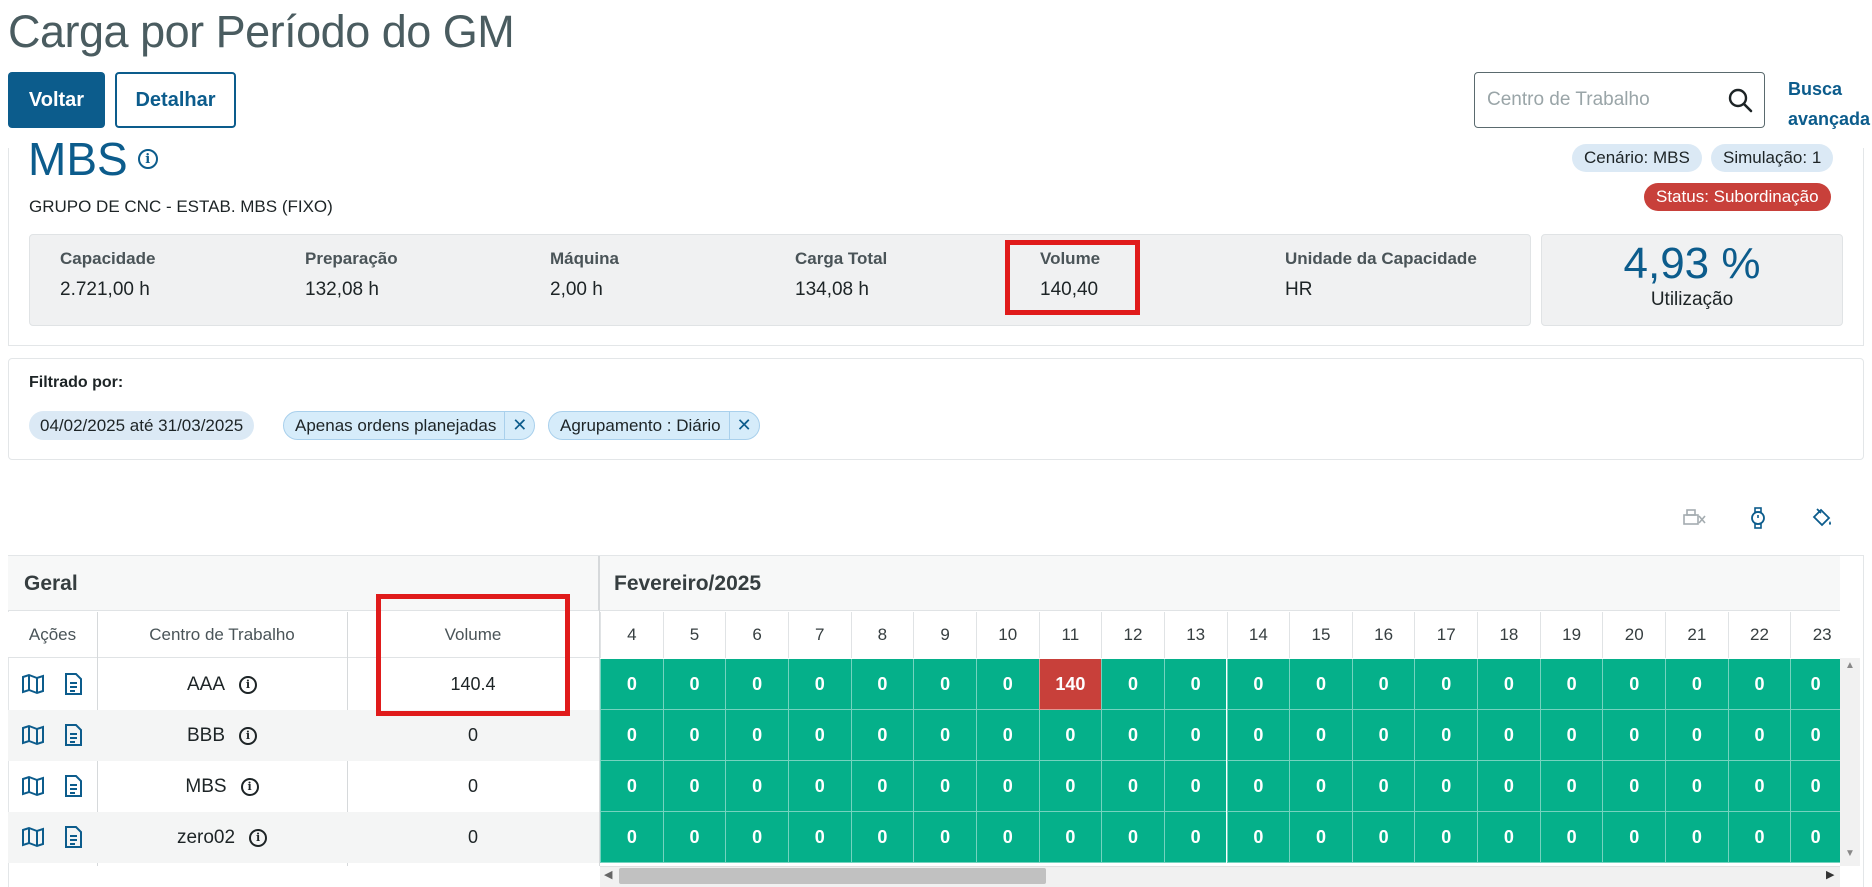 The height and width of the screenshot is (887, 1872). I want to click on search-icon, so click(1740, 100).